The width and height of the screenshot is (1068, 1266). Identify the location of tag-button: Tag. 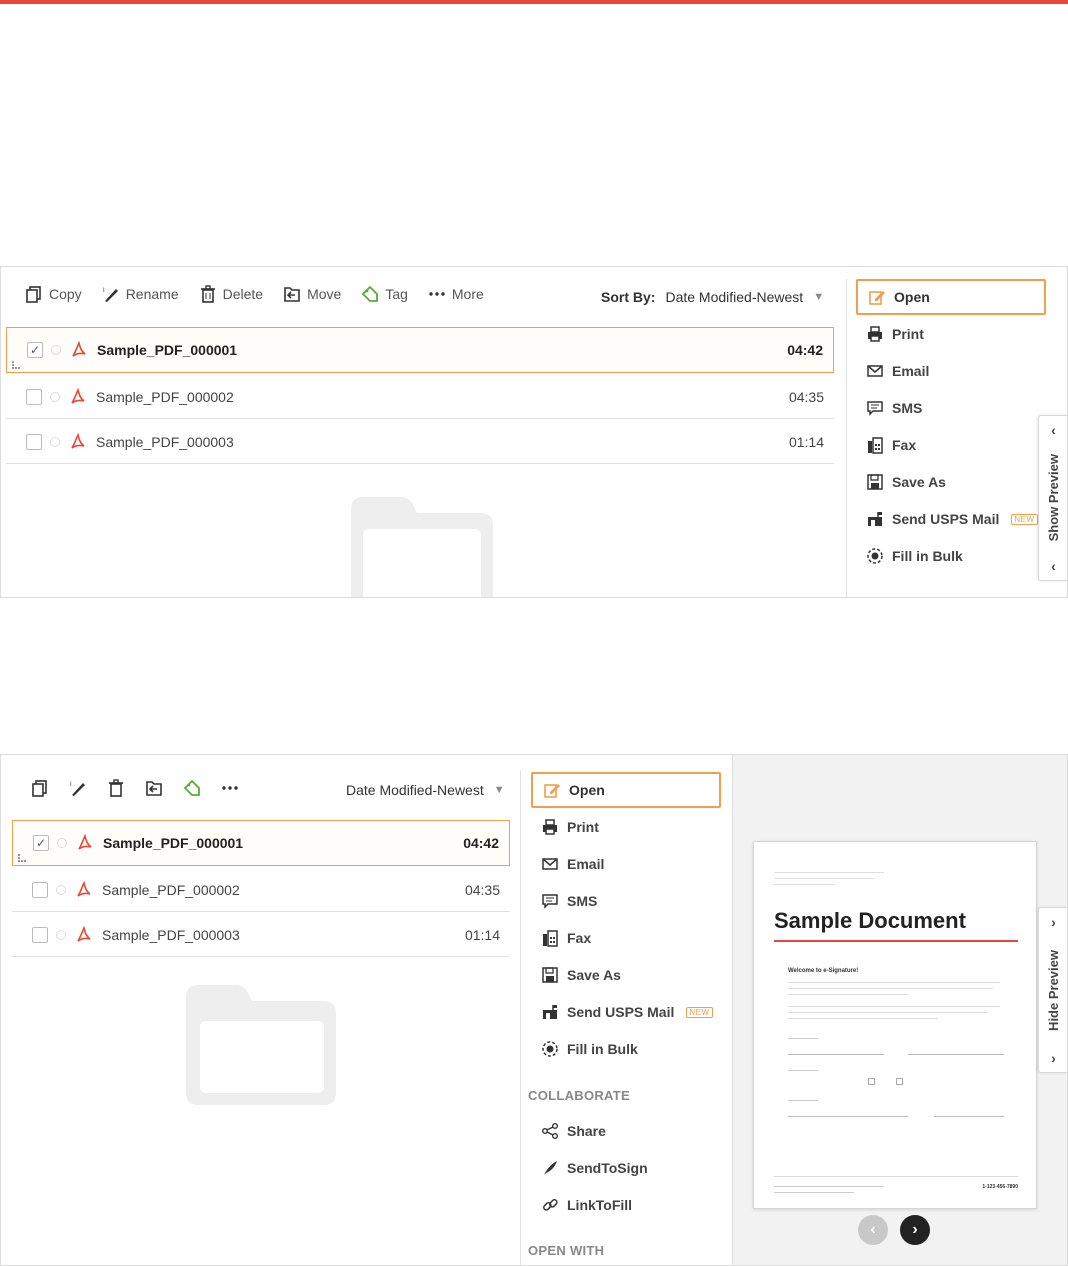
(384, 294).